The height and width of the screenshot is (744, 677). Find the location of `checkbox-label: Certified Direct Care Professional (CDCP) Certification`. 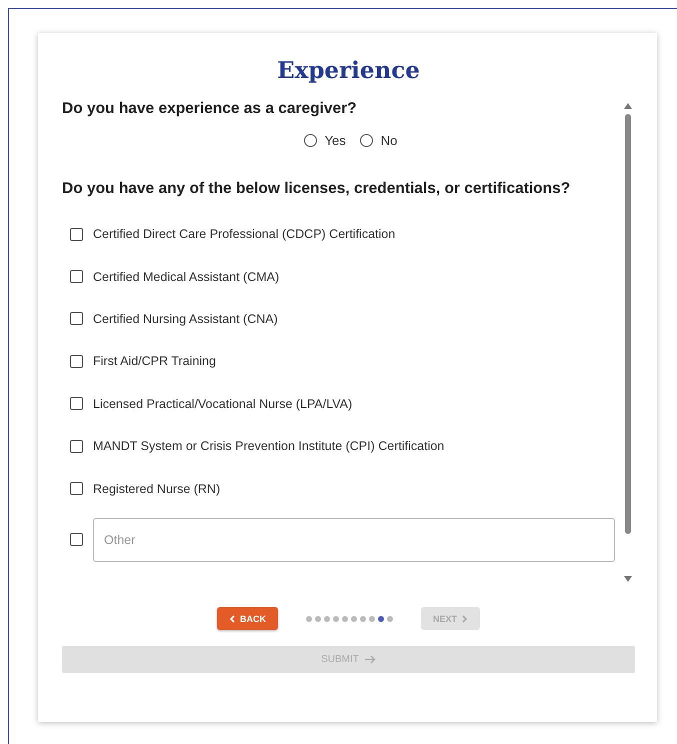

checkbox-label: Certified Direct Care Professional (CDCP) Certification is located at coordinates (244, 234).